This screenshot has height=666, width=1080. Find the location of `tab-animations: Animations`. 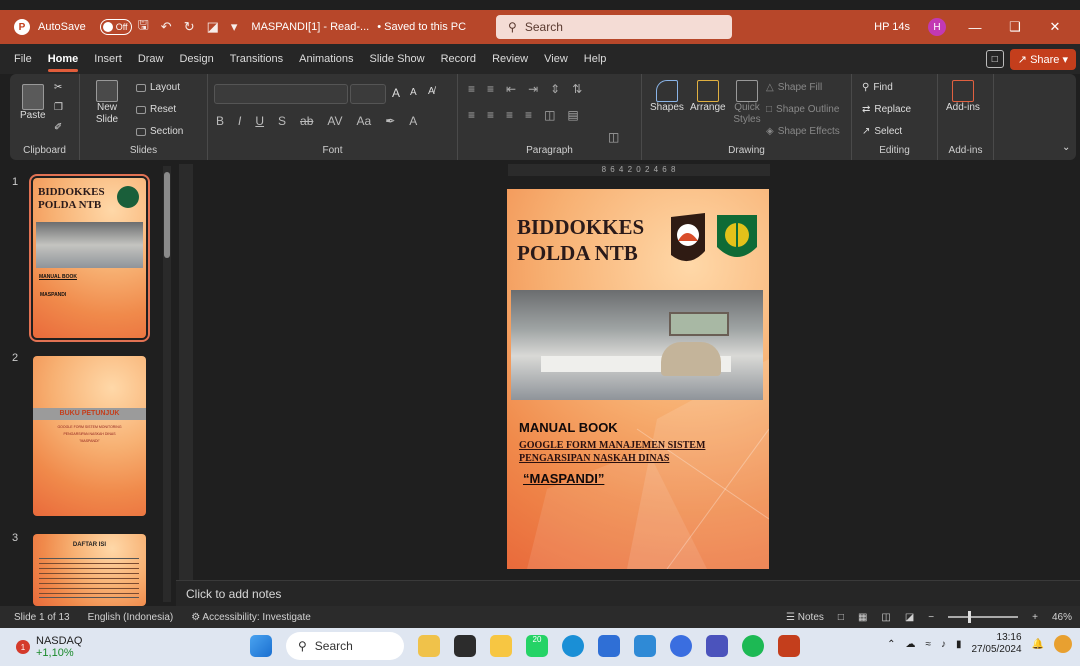

tab-animations: Animations is located at coordinates (326, 59).